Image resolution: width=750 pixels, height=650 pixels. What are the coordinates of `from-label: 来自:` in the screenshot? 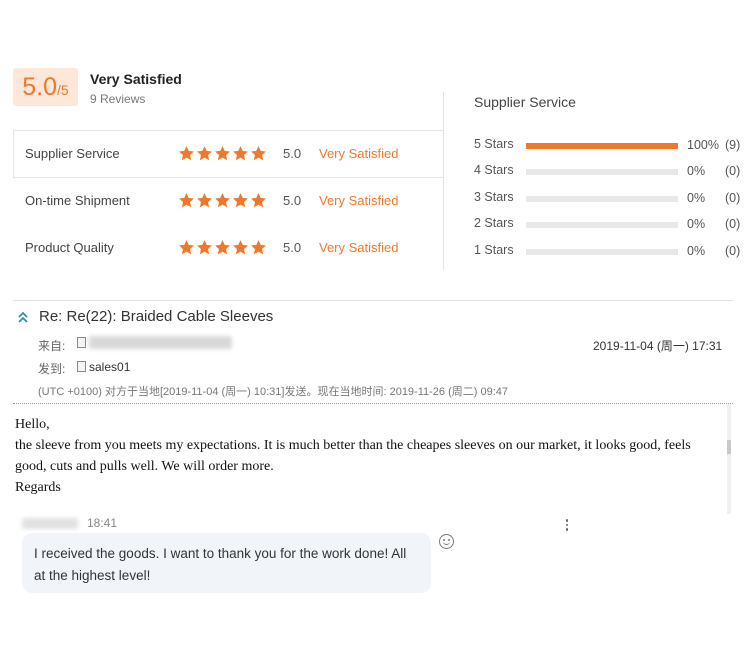 It's located at (52, 346).